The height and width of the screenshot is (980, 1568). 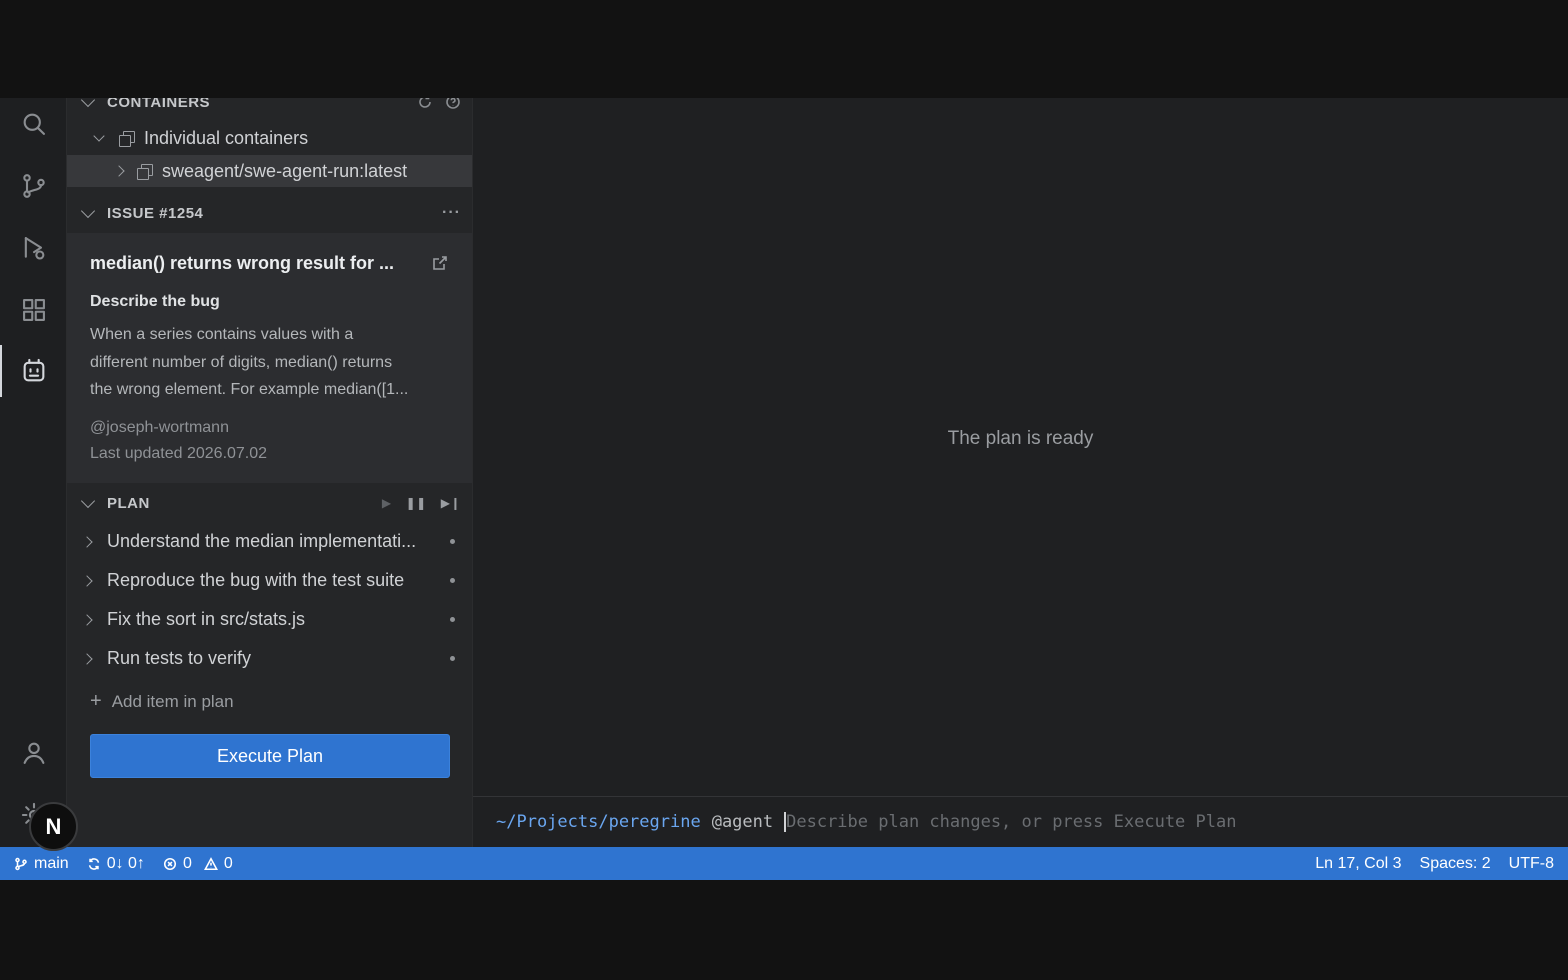 I want to click on issue-actions: ···, so click(x=451, y=213).